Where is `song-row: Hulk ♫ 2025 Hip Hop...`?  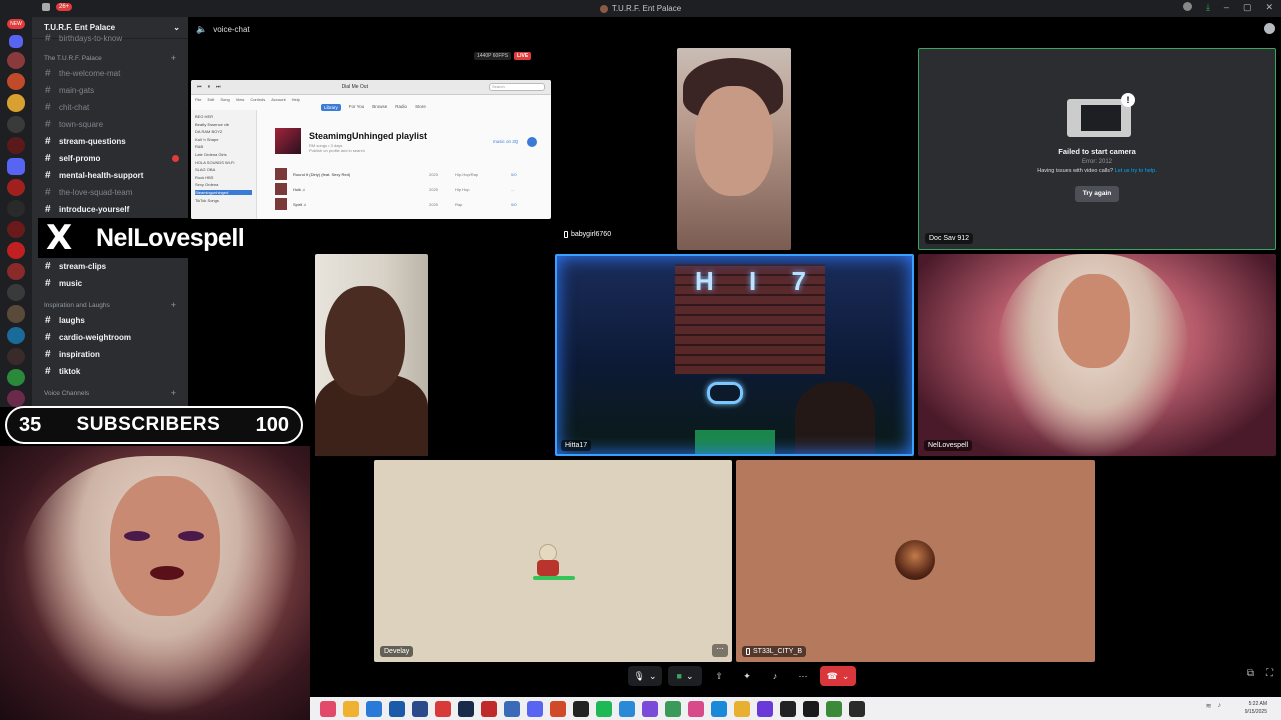
song-row: Hulk ♫ 2025 Hip Hop... is located at coordinates (410, 189).